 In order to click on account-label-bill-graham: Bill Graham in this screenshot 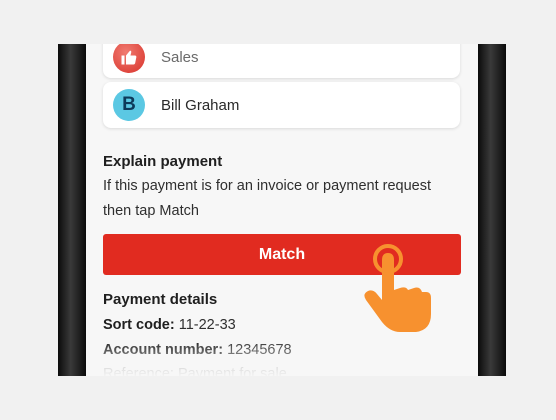, I will do `click(200, 105)`.